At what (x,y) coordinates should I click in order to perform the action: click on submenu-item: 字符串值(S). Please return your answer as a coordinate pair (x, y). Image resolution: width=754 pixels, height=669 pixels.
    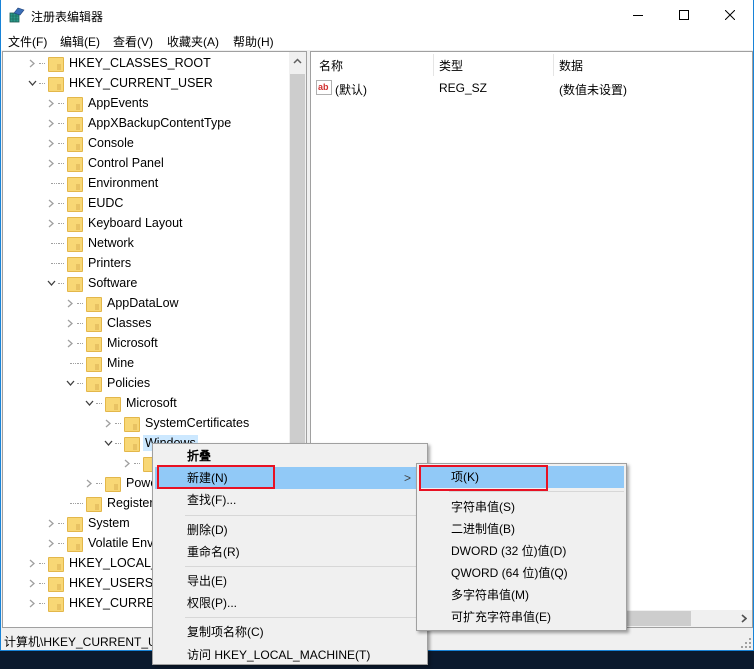
    Looking at the image, I should click on (521, 507).